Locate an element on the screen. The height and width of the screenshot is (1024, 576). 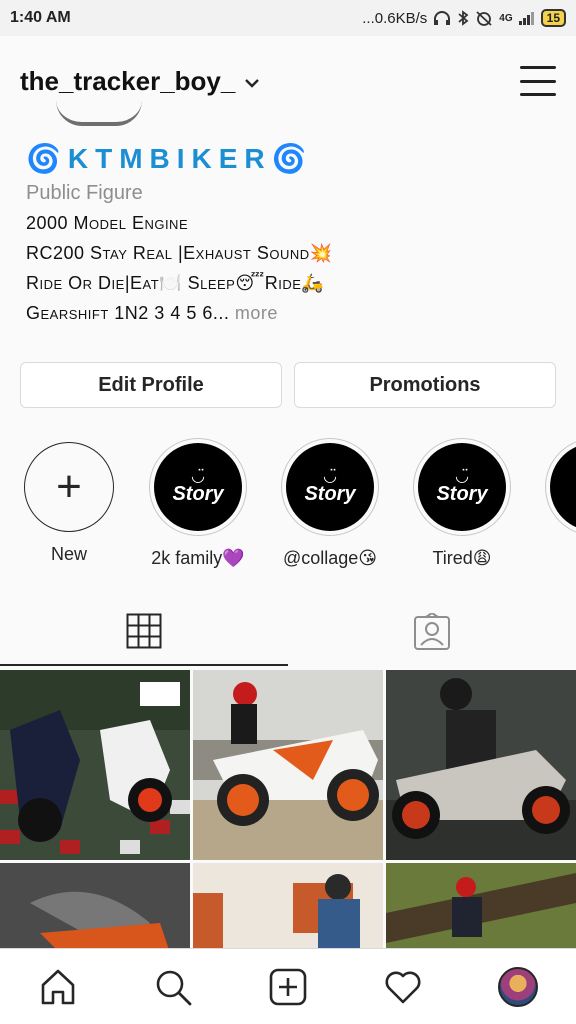
grid-icon is located at coordinates (144, 631).